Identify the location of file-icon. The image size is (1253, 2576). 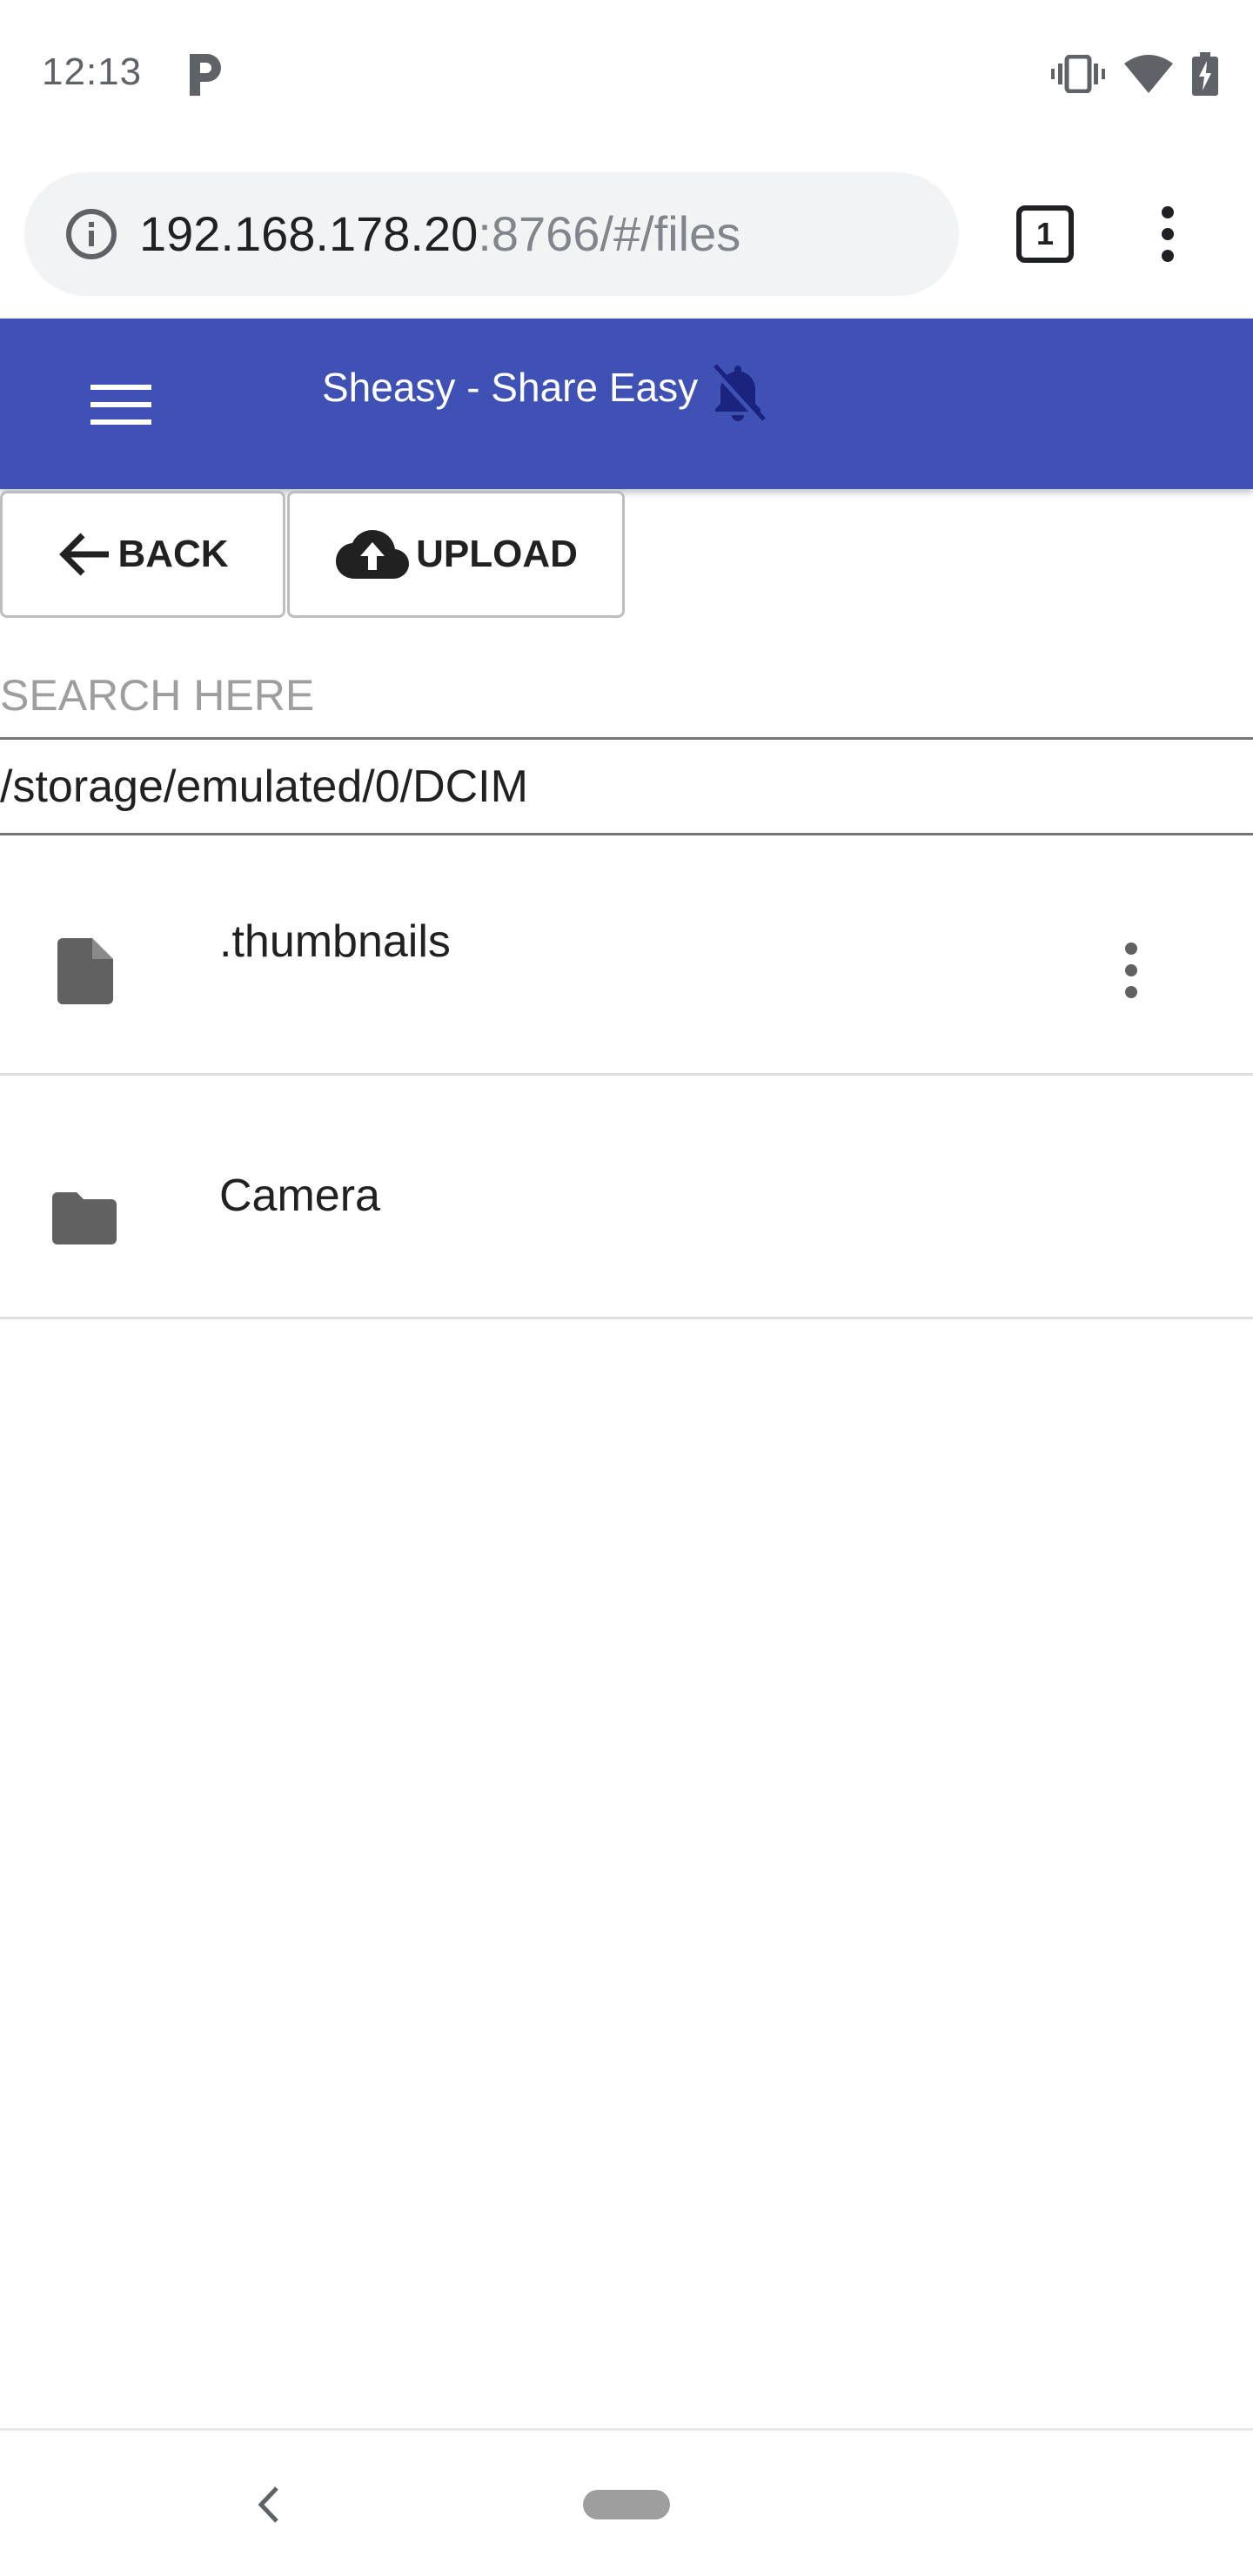
(85, 971).